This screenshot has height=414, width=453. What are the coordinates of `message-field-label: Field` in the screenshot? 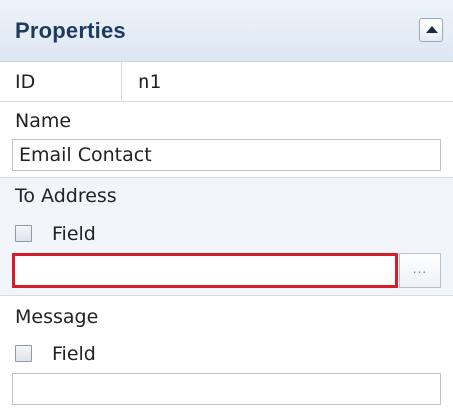 It's located at (74, 354).